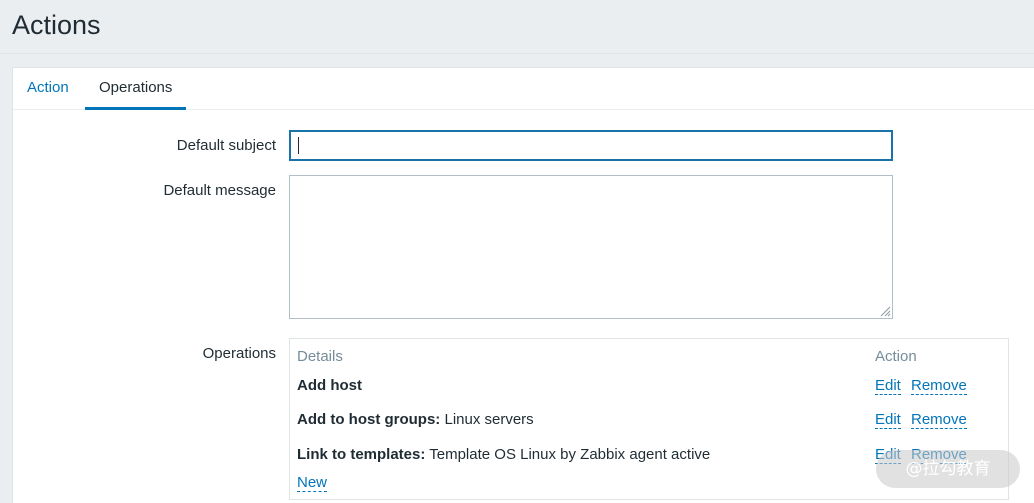  I want to click on column-header-action: Action, so click(896, 356).